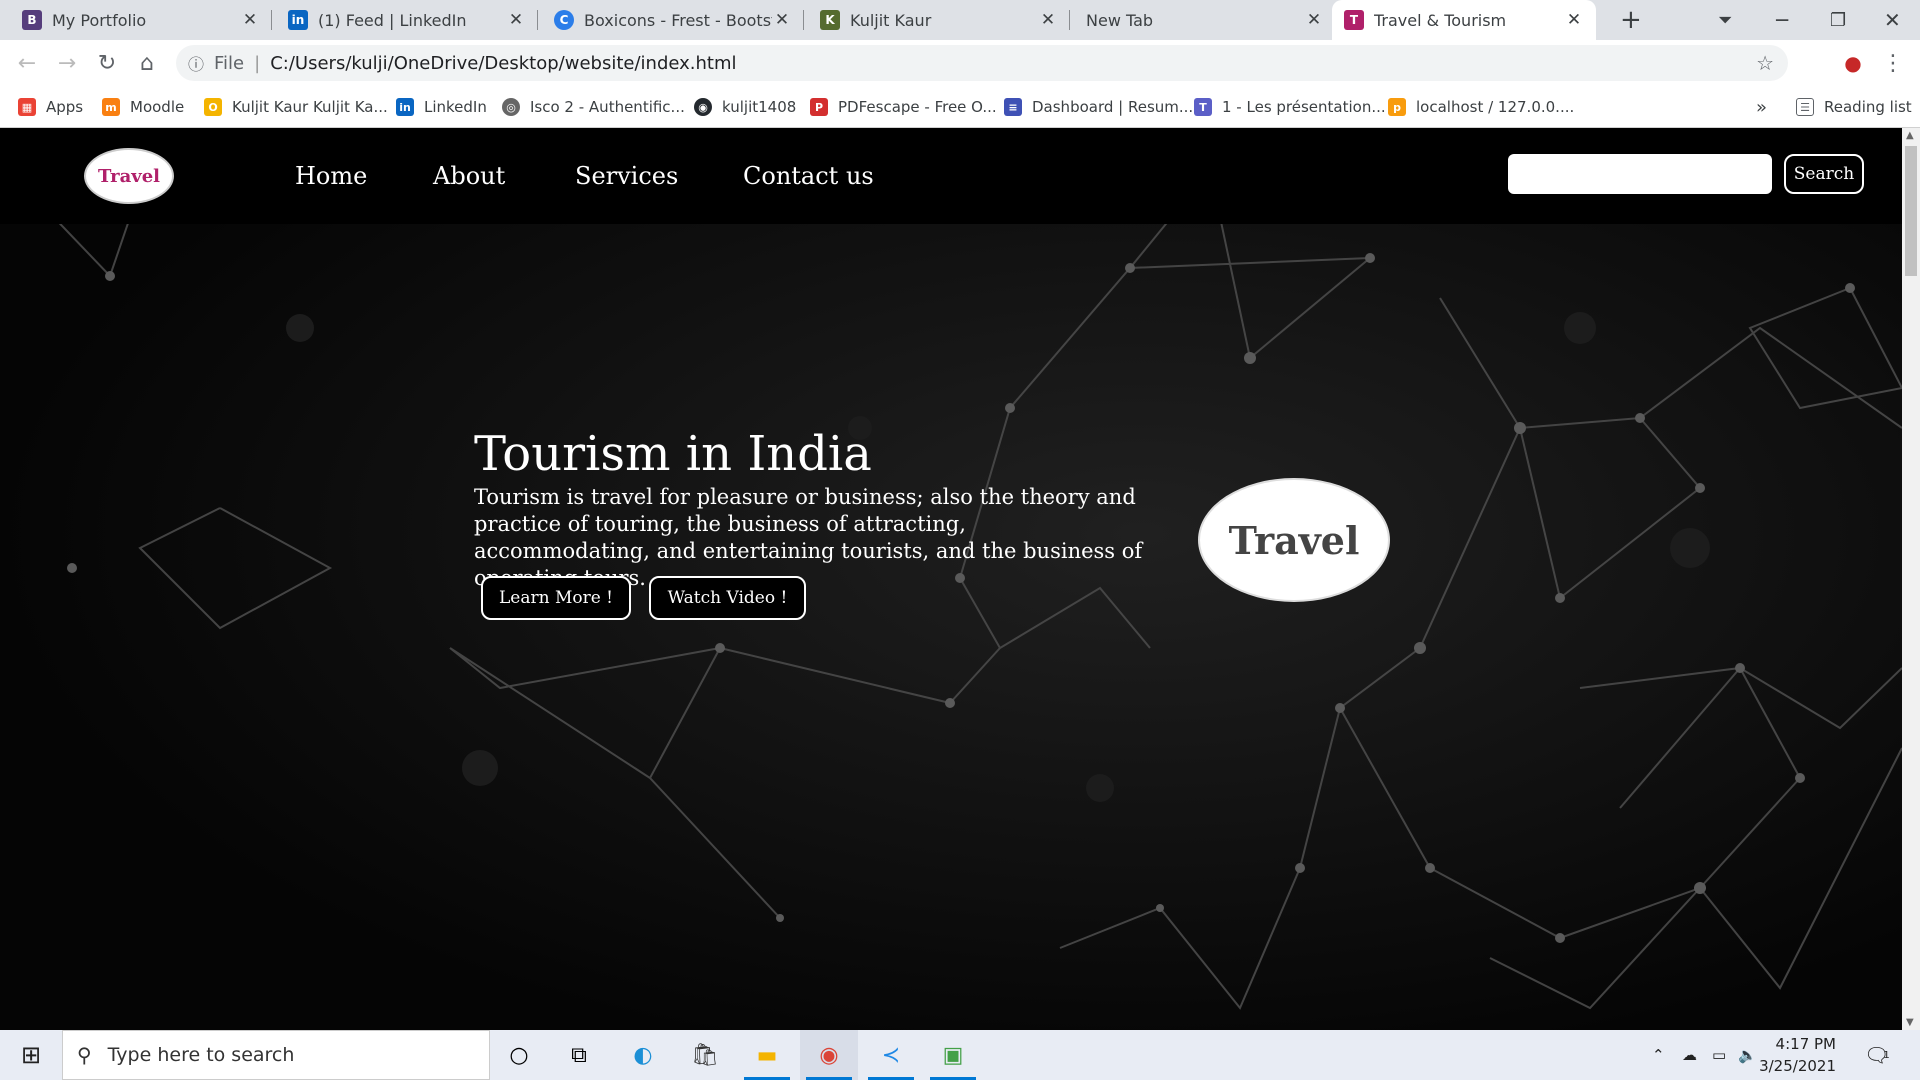  What do you see at coordinates (519, 1055) in the screenshot?
I see `cortana-icon: ○` at bounding box center [519, 1055].